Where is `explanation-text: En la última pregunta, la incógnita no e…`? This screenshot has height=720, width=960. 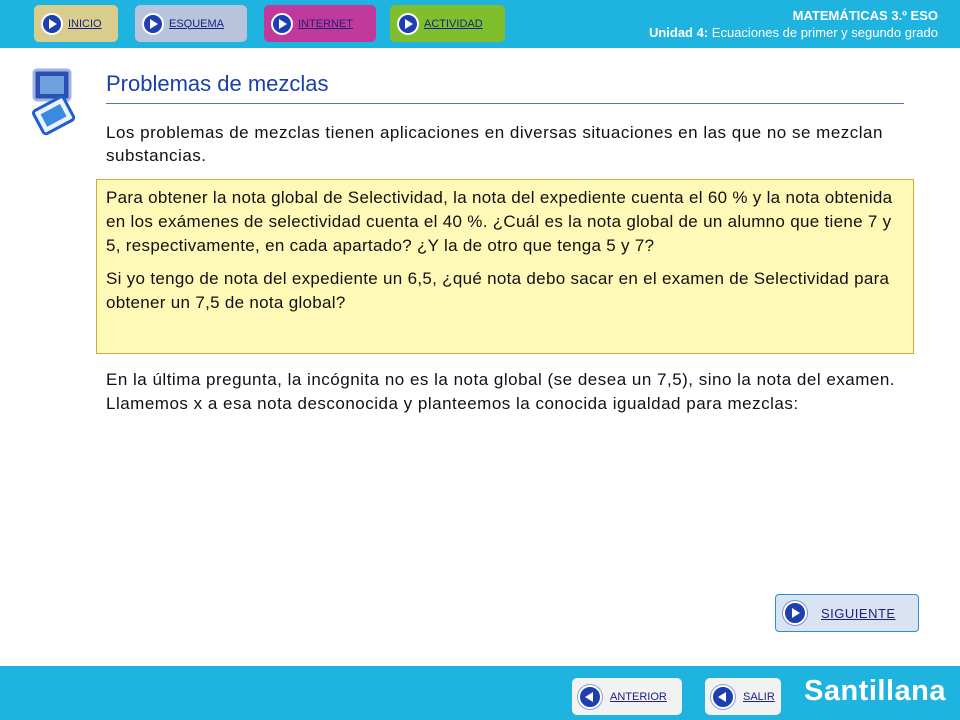 explanation-text: En la última pregunta, la incógnita no e… is located at coordinates (501, 391).